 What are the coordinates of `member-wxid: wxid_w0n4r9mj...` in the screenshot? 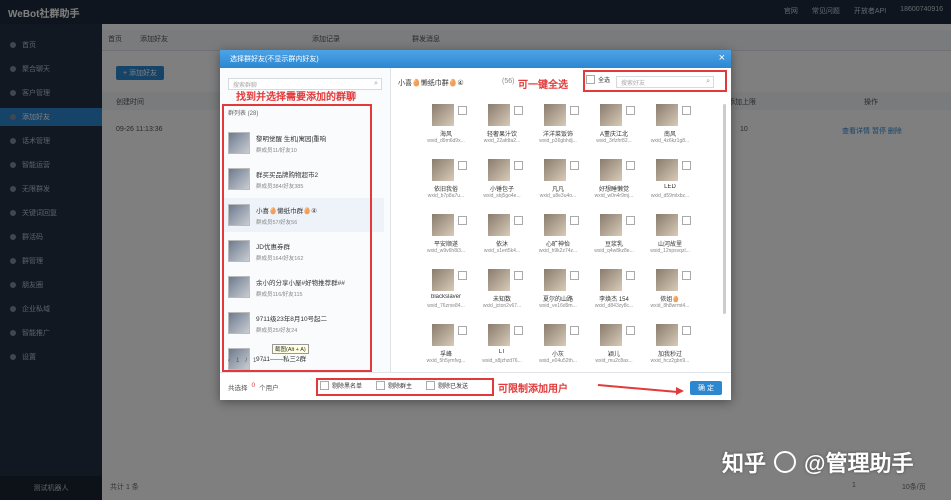 It's located at (614, 196).